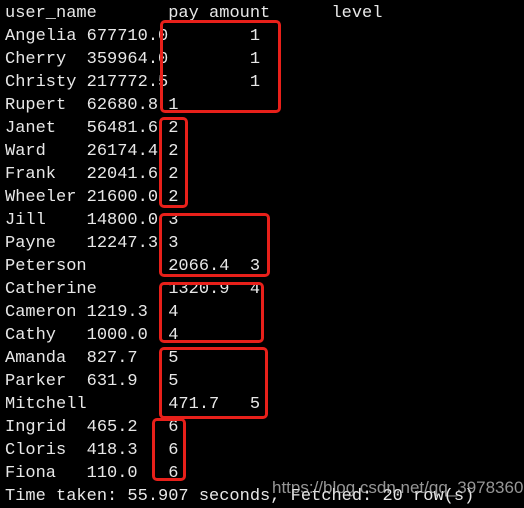 The height and width of the screenshot is (508, 524). Describe the element at coordinates (169, 449) in the screenshot. I see `level-6-highlight-box` at that location.